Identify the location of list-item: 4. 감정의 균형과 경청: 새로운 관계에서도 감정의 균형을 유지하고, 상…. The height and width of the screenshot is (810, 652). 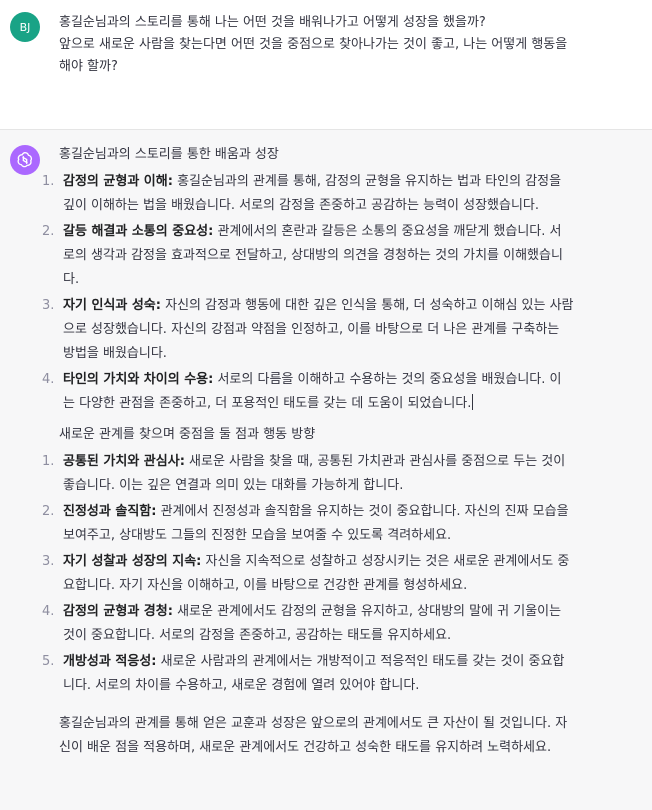
(340, 624).